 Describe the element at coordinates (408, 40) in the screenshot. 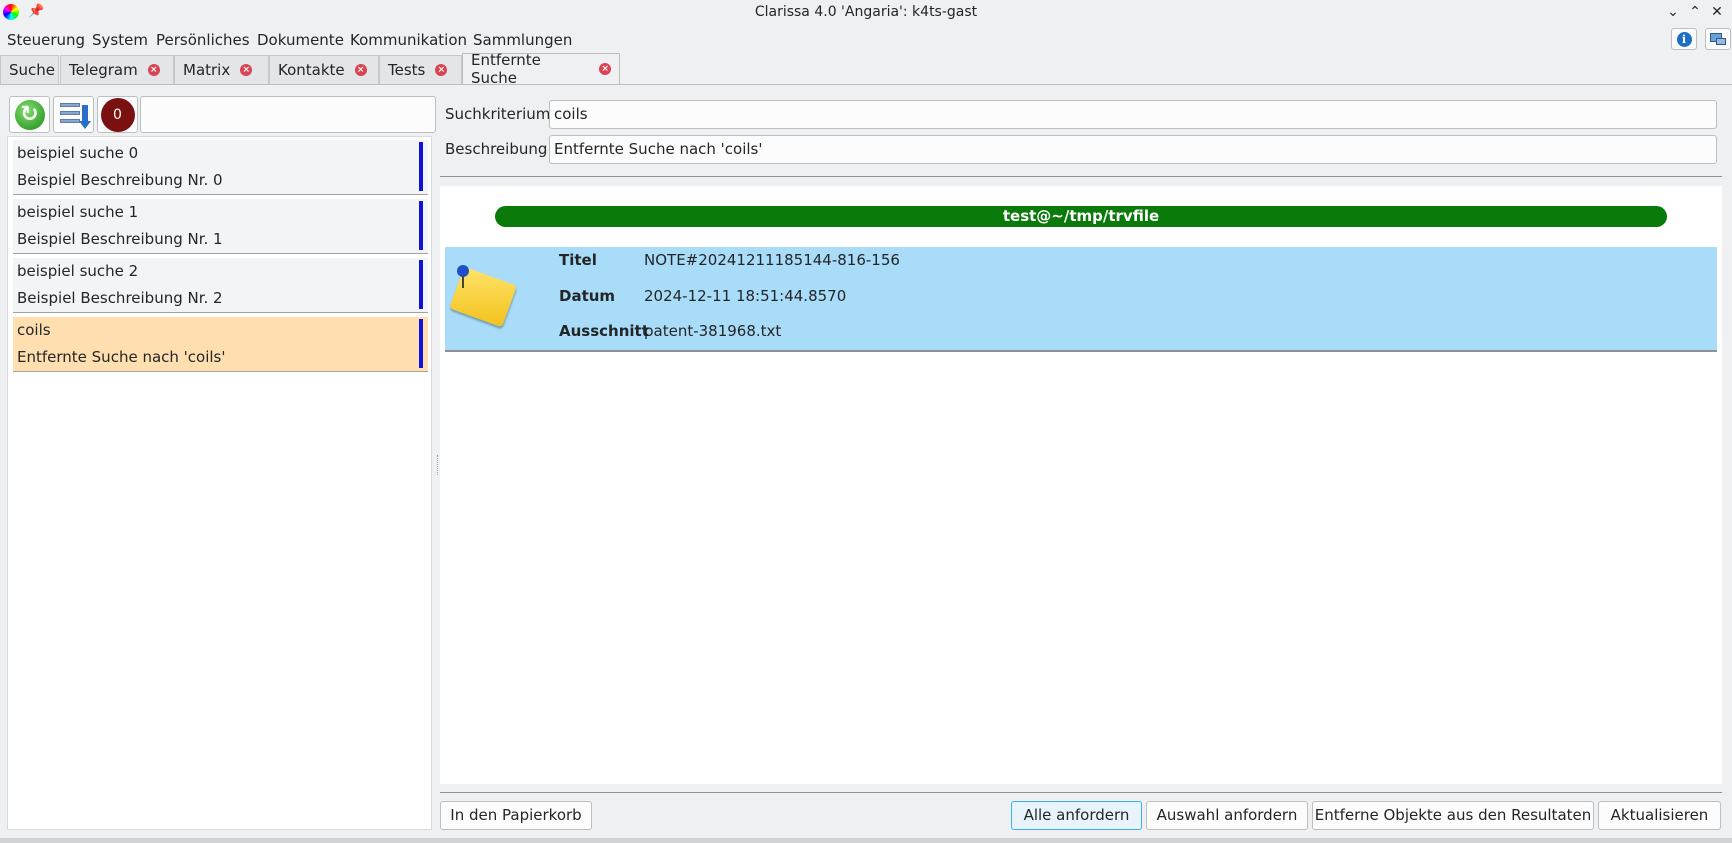

I see `menu-kommunikation: Kommunikation` at that location.